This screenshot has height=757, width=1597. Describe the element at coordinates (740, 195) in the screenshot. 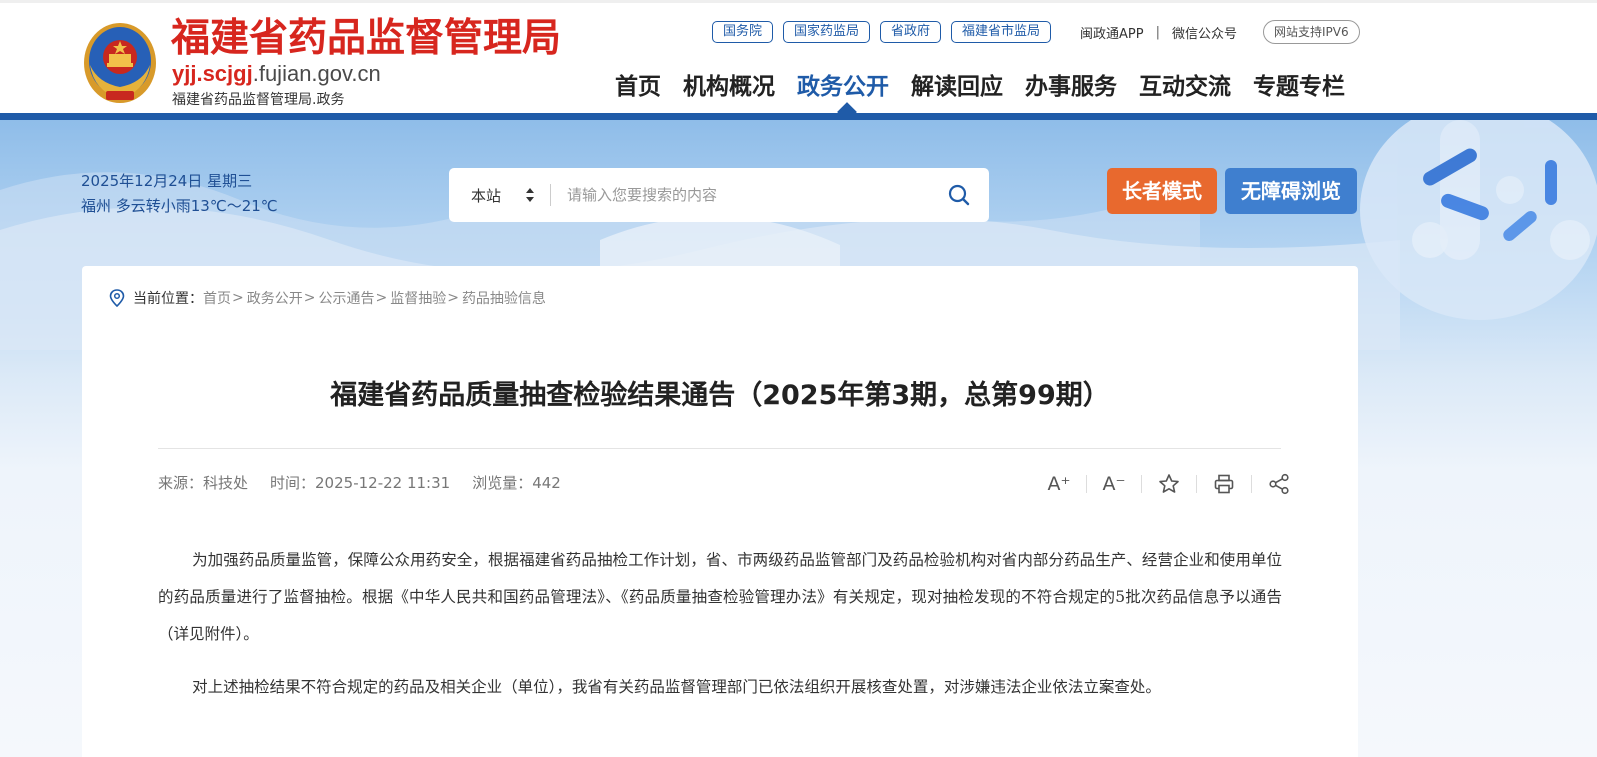

I see `search-input` at that location.